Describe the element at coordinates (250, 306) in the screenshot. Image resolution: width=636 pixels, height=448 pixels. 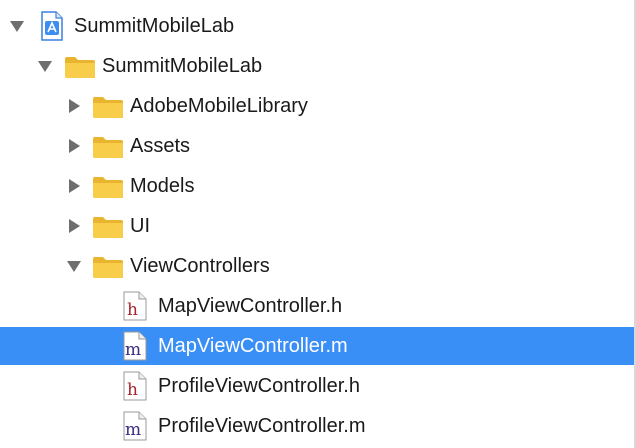
I see `file-label: MapViewController.h` at that location.